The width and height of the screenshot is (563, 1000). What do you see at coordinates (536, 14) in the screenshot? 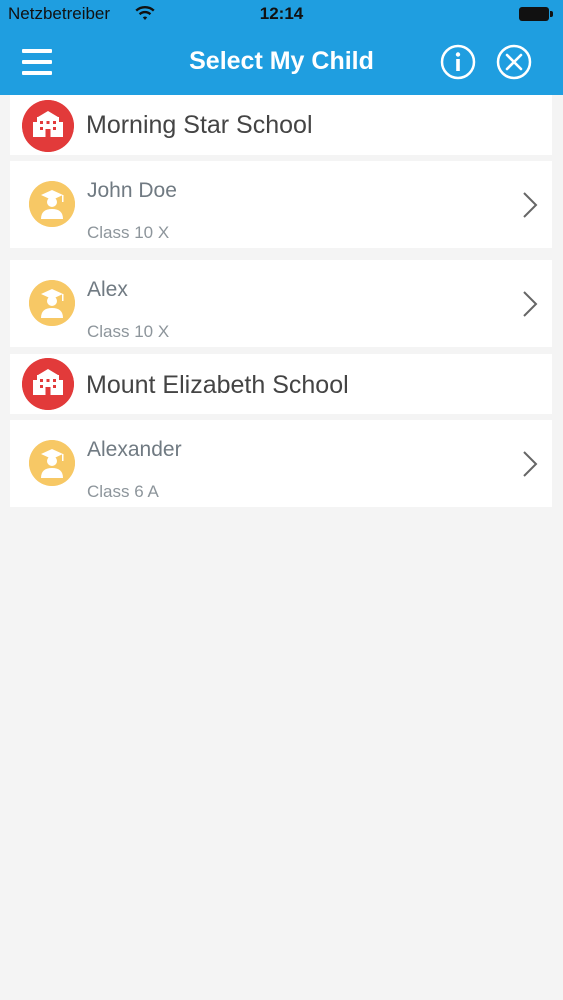
I see `battery-icon` at bounding box center [536, 14].